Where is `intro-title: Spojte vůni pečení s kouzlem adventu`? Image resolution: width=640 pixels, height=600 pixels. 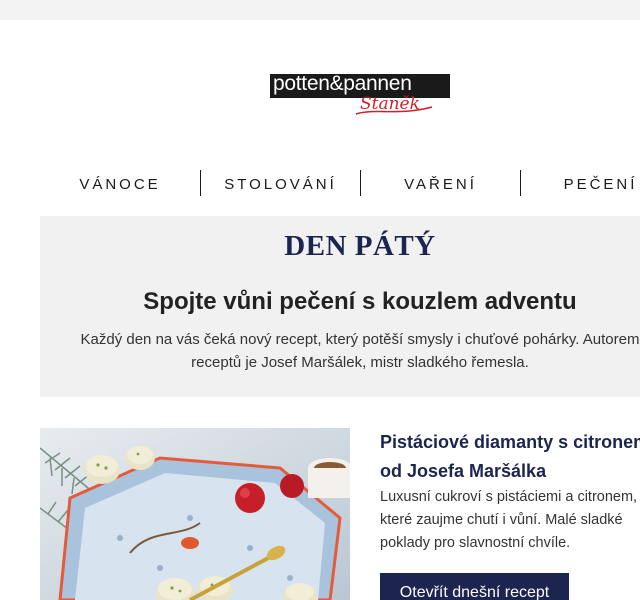 intro-title: Spojte vůni pečení s kouzlem adventu is located at coordinates (360, 301).